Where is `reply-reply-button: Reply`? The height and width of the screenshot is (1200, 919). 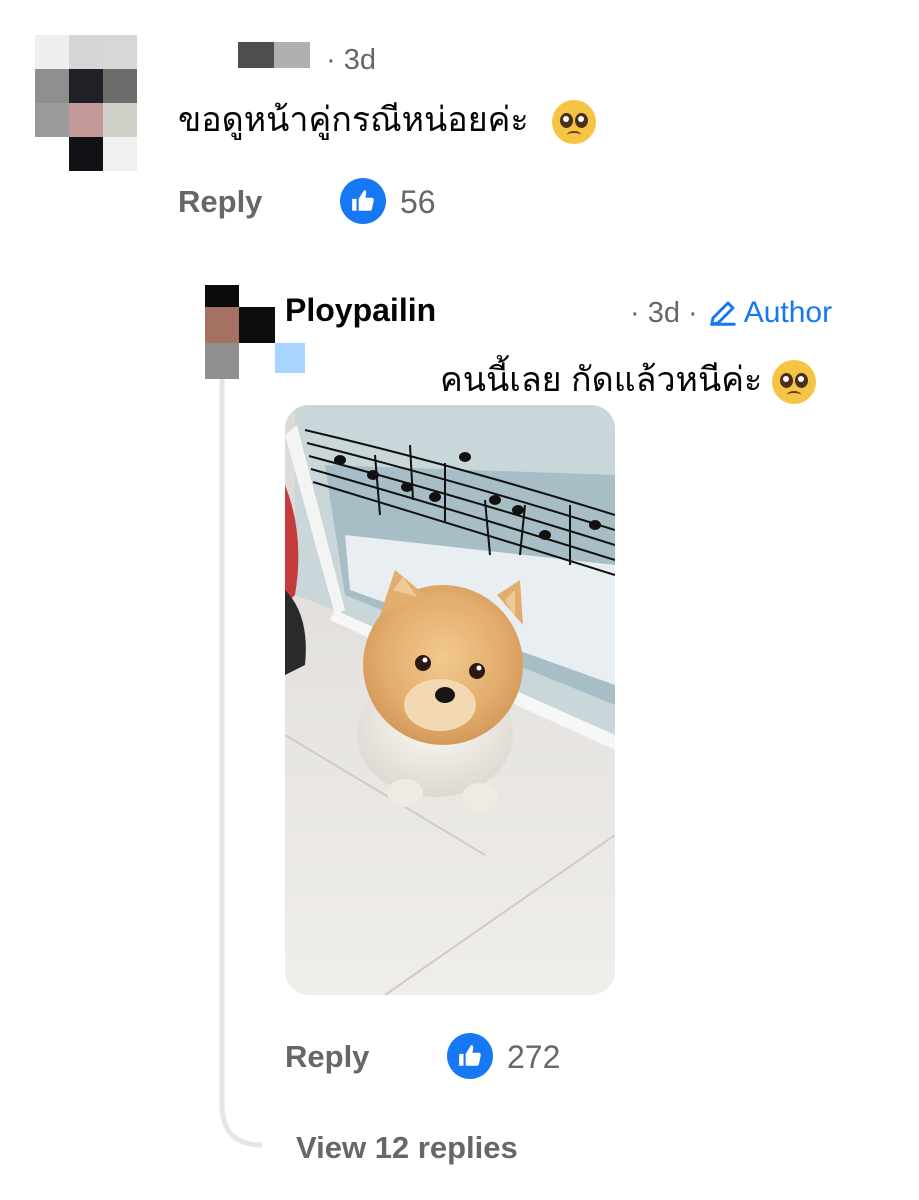 reply-reply-button: Reply is located at coordinates (327, 1057).